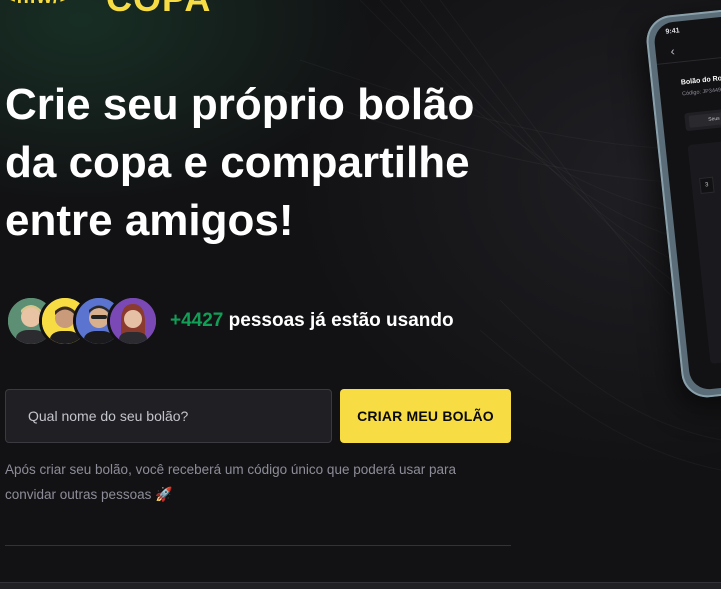  What do you see at coordinates (164, 494) in the screenshot?
I see `rocket-icon: 🚀` at bounding box center [164, 494].